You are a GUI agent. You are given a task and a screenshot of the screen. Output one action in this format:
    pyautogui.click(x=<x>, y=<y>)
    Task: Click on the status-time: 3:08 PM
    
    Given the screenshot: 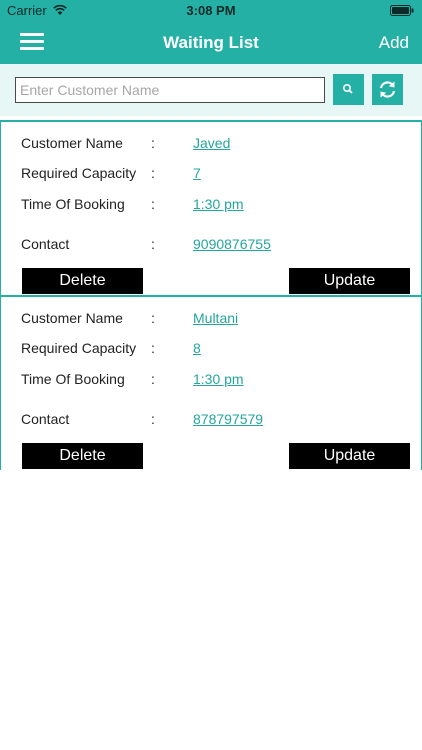 What is the action you would take?
    pyautogui.click(x=211, y=10)
    